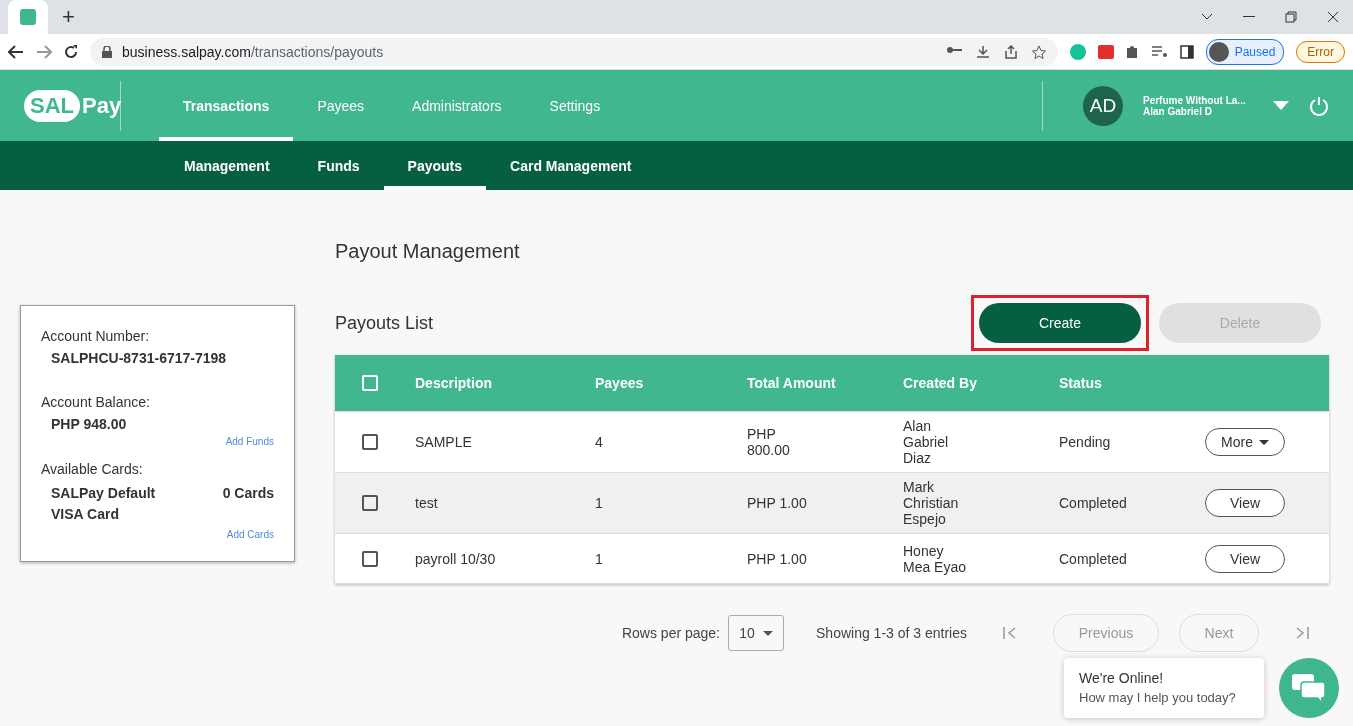 The height and width of the screenshot is (726, 1353). Describe the element at coordinates (444, 442) in the screenshot. I see `table-cell-text: SAMPLE` at that location.